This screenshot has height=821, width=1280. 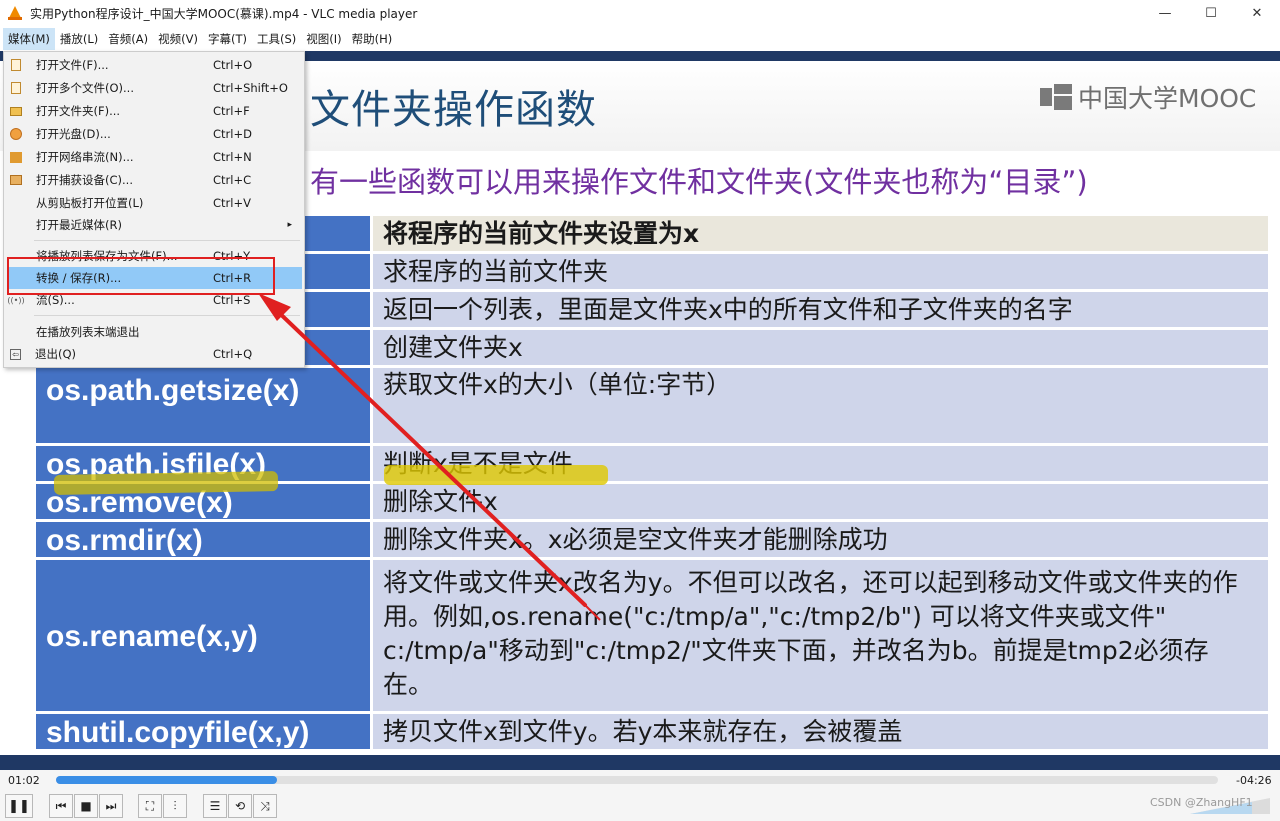 What do you see at coordinates (154, 111) in the screenshot?
I see `menu-item-open-folder: 打开文件夹(F)... Ctrl+F` at bounding box center [154, 111].